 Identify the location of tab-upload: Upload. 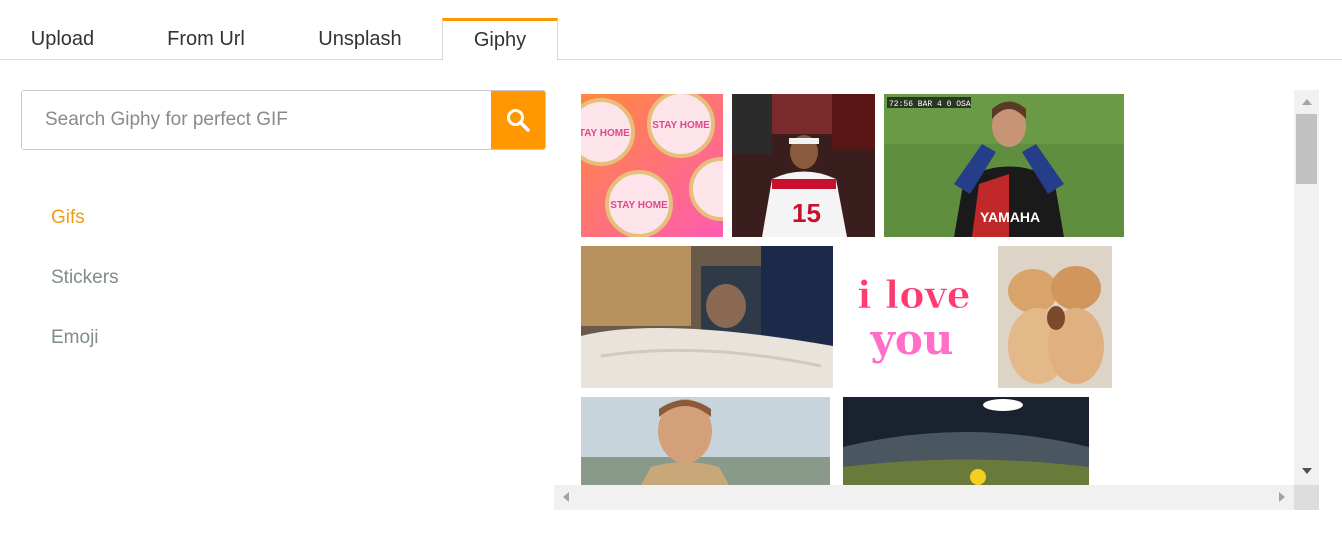
(62, 39).